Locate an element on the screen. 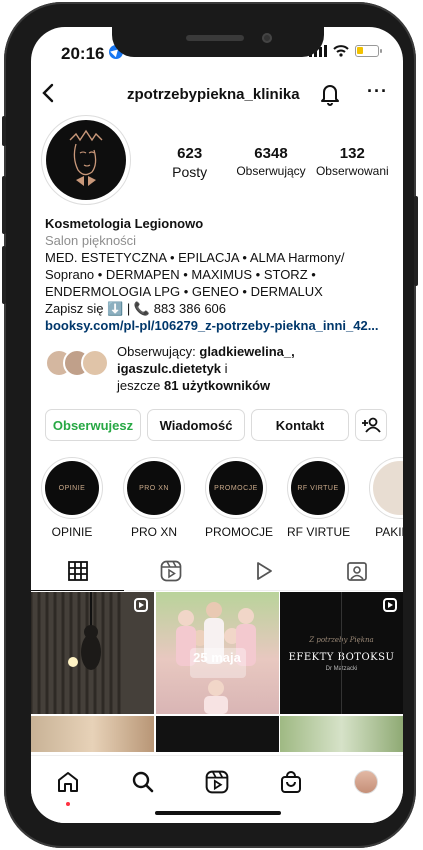 This screenshot has height=850, width=423. profile-avatar is located at coordinates (86, 160).